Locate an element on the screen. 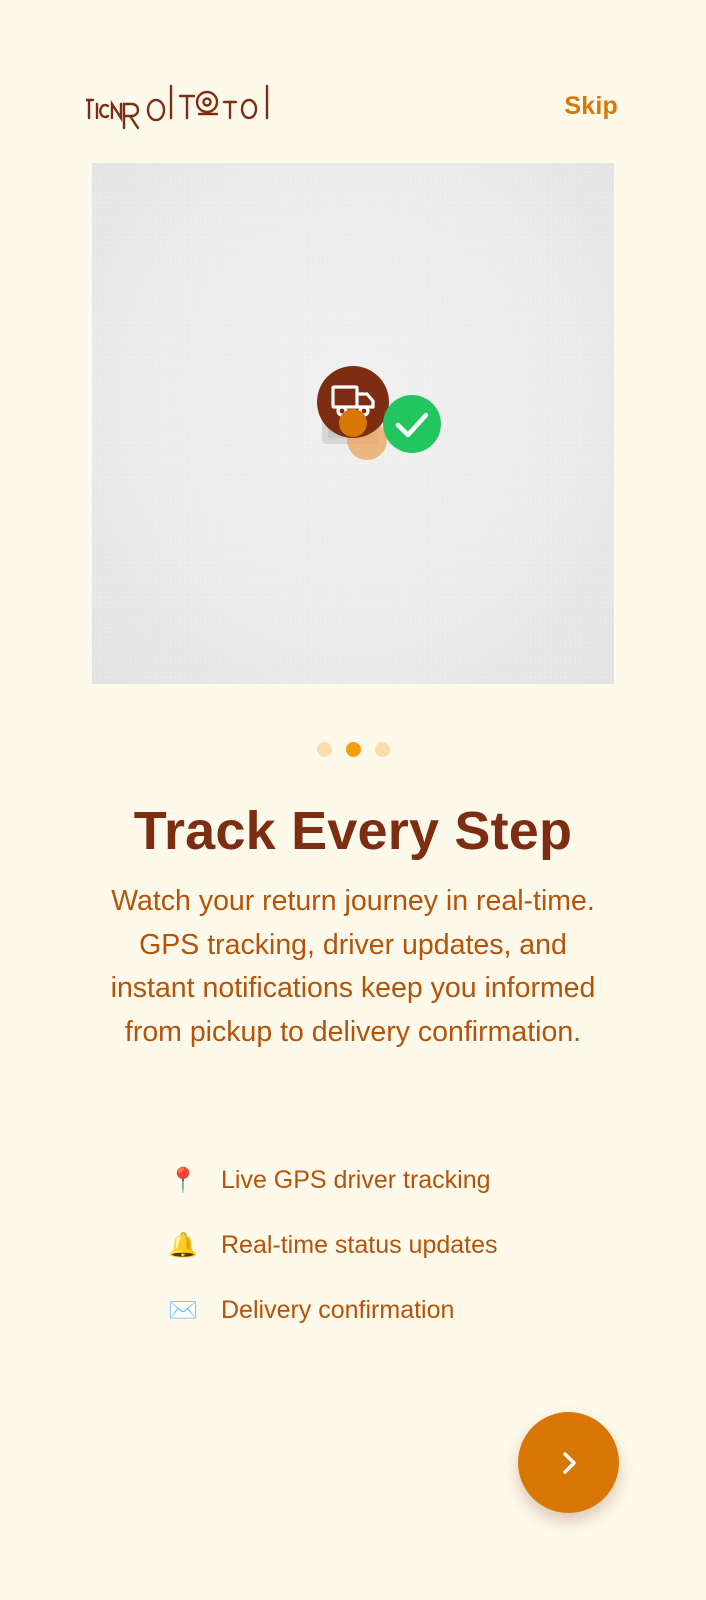  pin-dot-icon is located at coordinates (353, 423).